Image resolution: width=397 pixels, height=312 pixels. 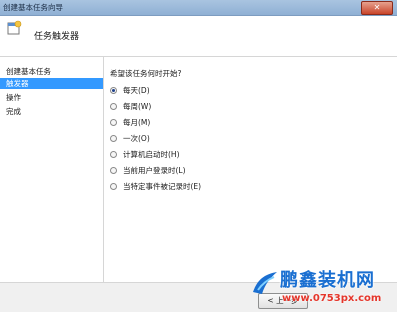 I want to click on option-monthly: 每月(M), so click(x=130, y=122).